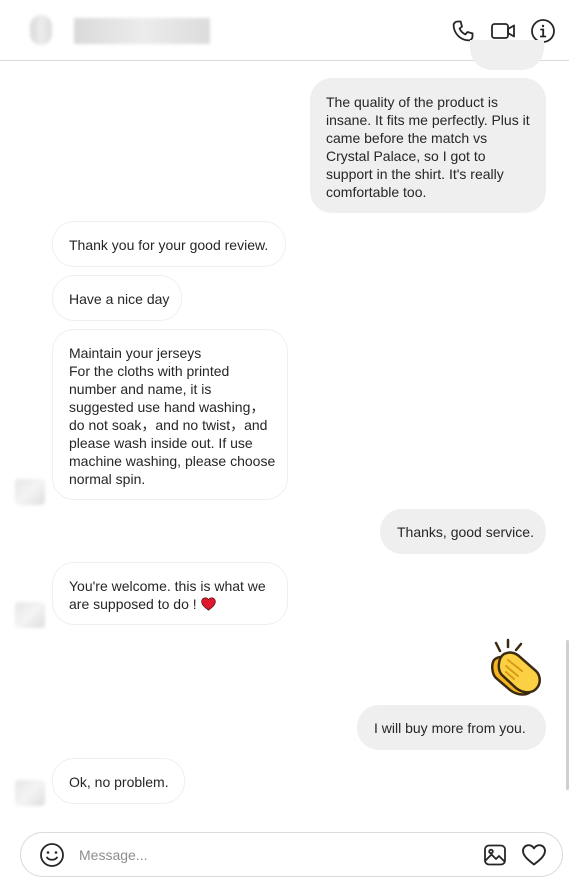 The height and width of the screenshot is (895, 569). What do you see at coordinates (507, 55) in the screenshot?
I see `previous-message-bubble` at bounding box center [507, 55].